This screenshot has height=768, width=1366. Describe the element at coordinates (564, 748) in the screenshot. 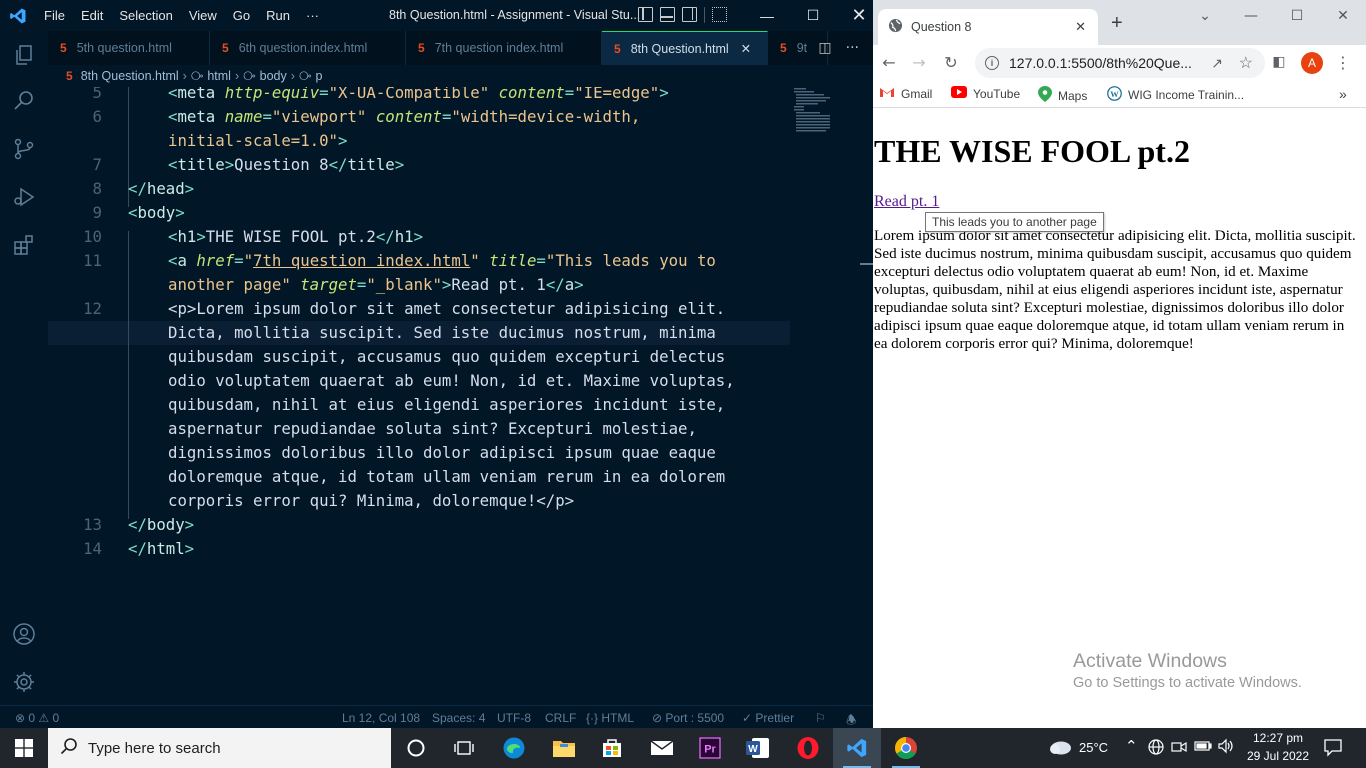

I see `file-explorer-icon` at that location.